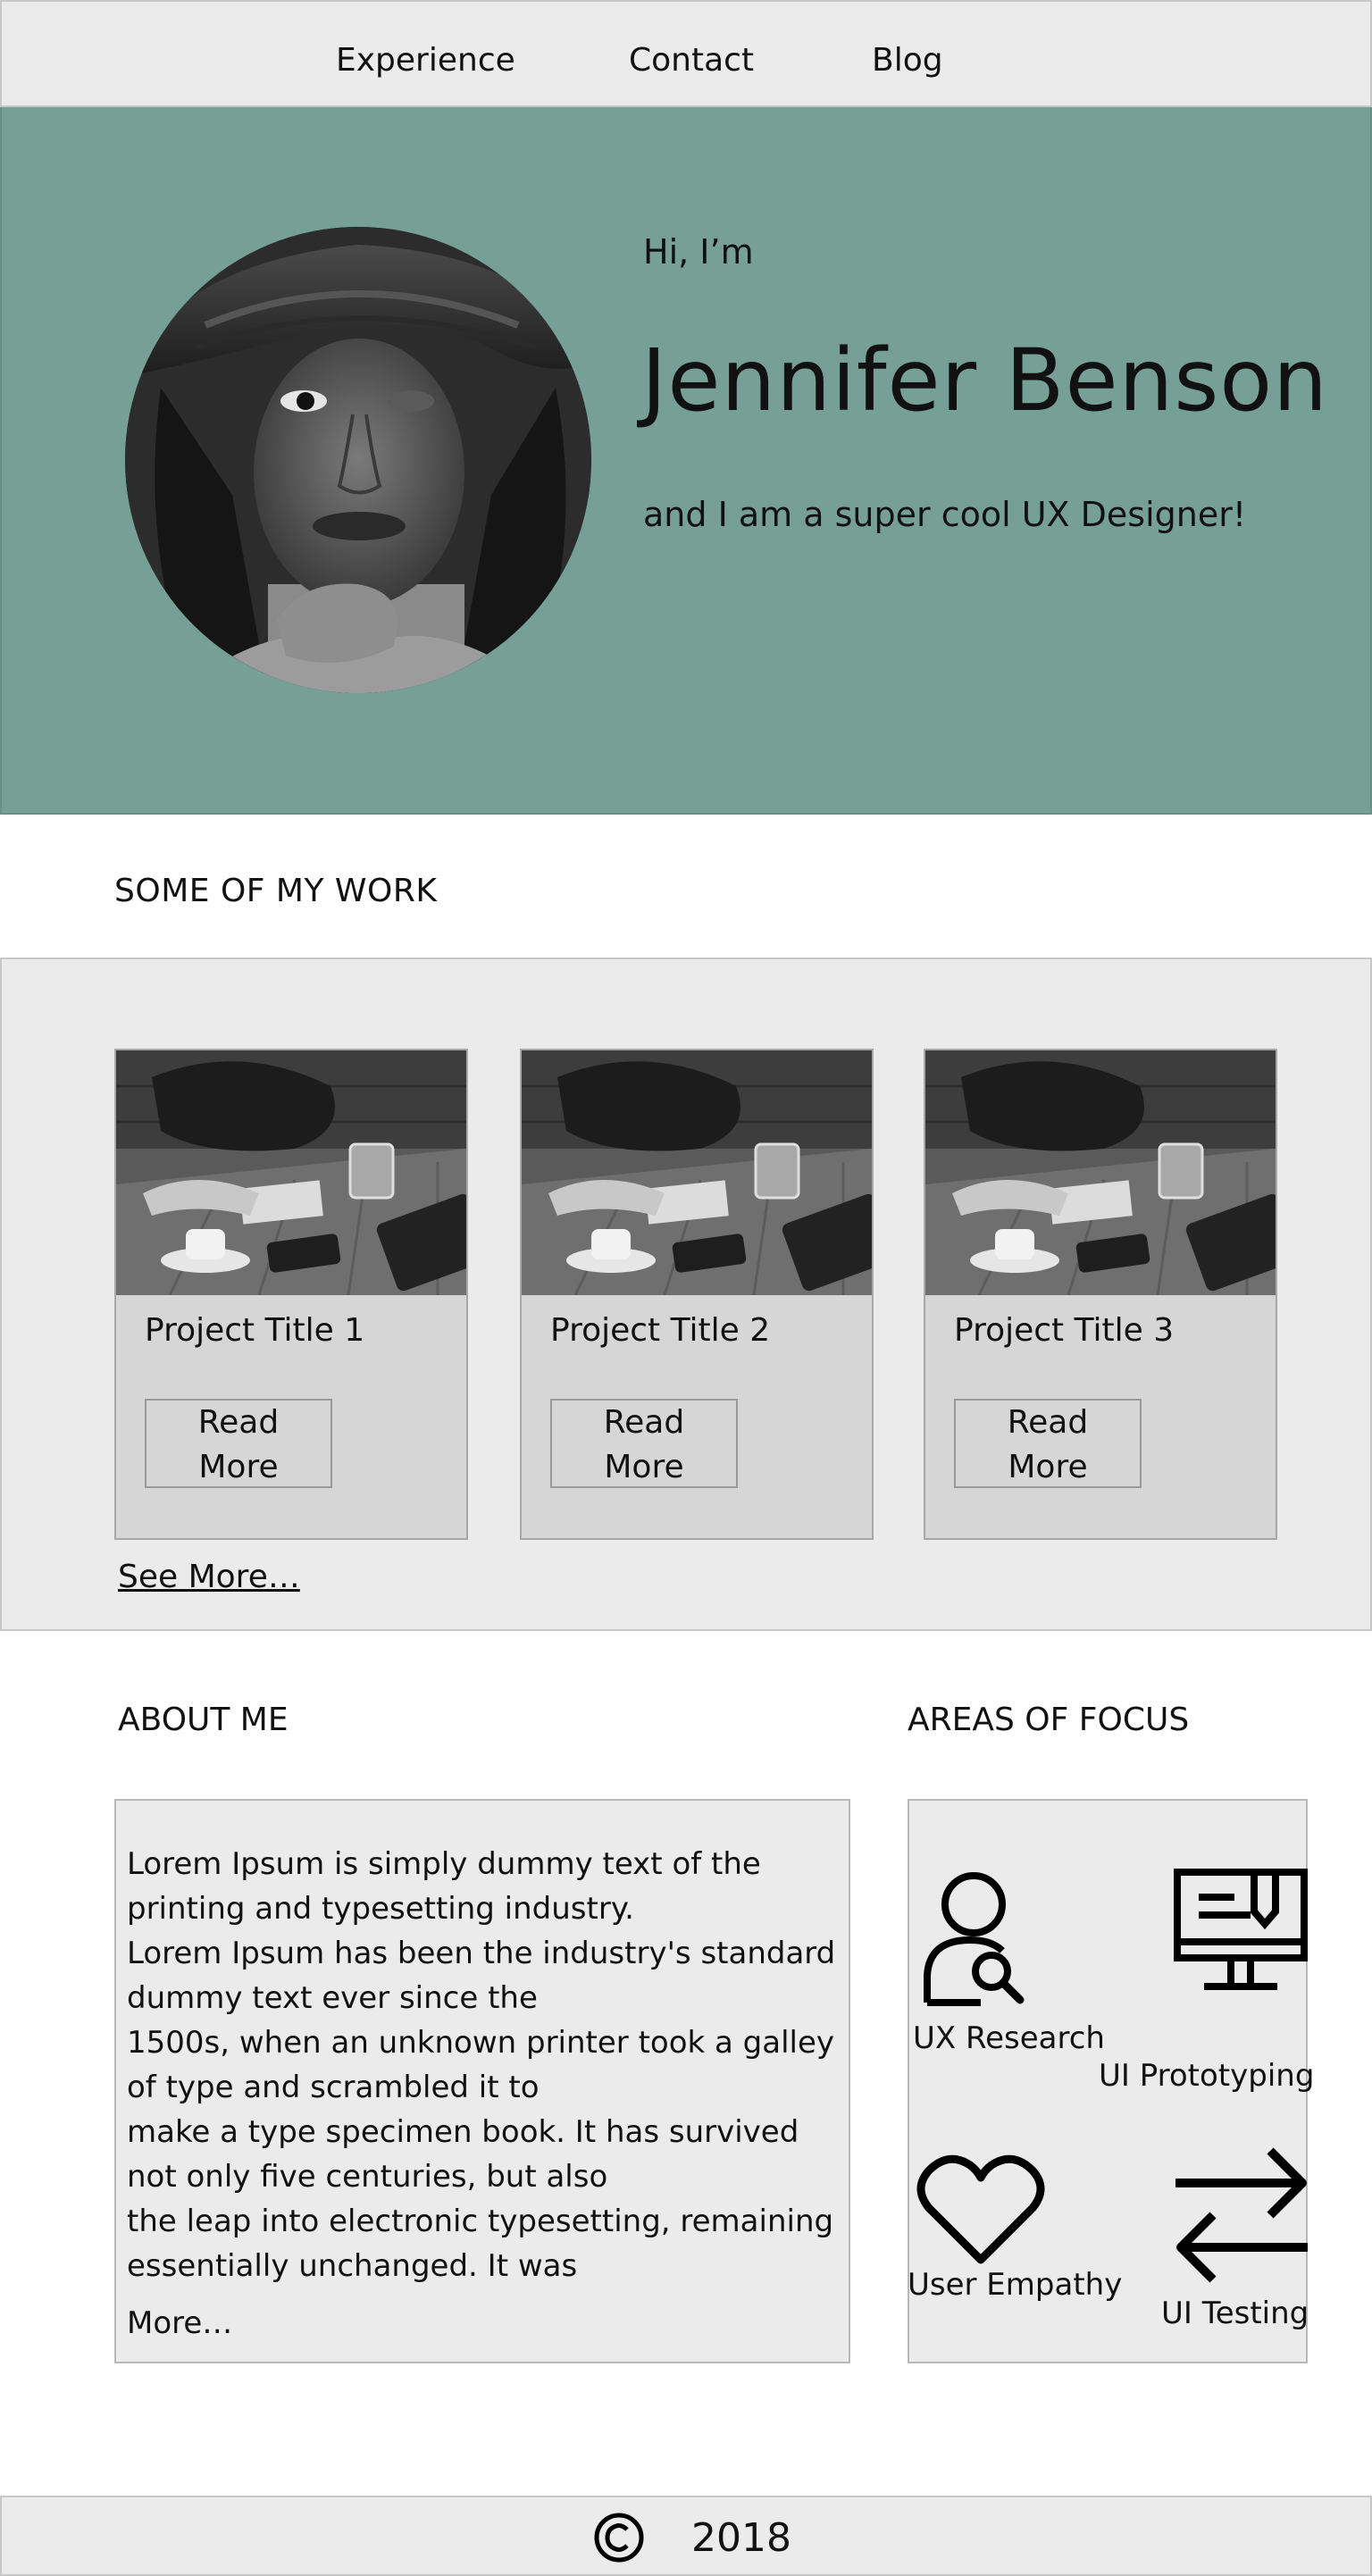 The image size is (1372, 2576). Describe the element at coordinates (255, 1331) in the screenshot. I see `project-title: Project Title 1` at that location.